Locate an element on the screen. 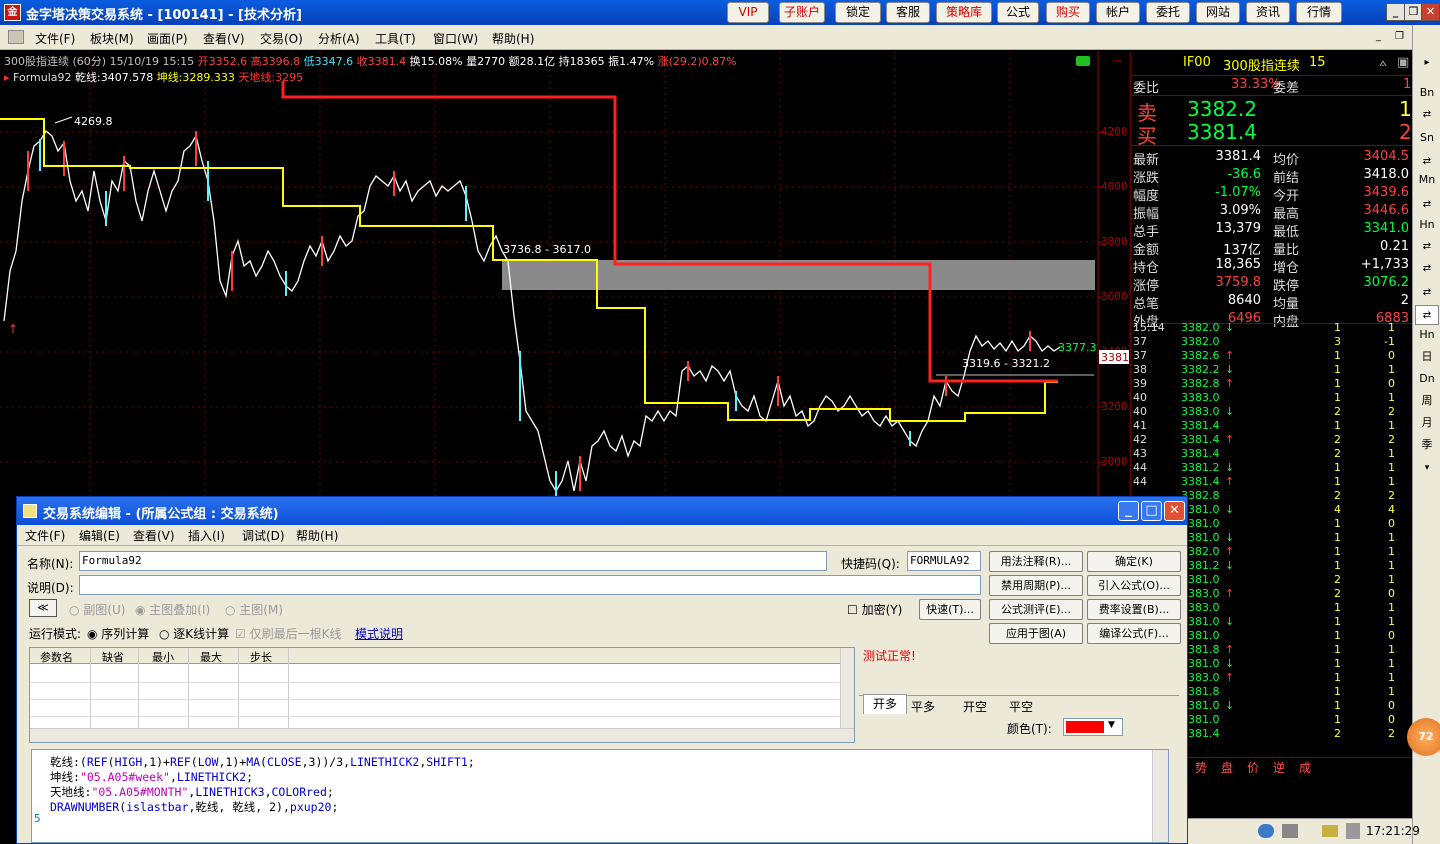  collapse-icon: ▸ is located at coordinates (1427, 63).